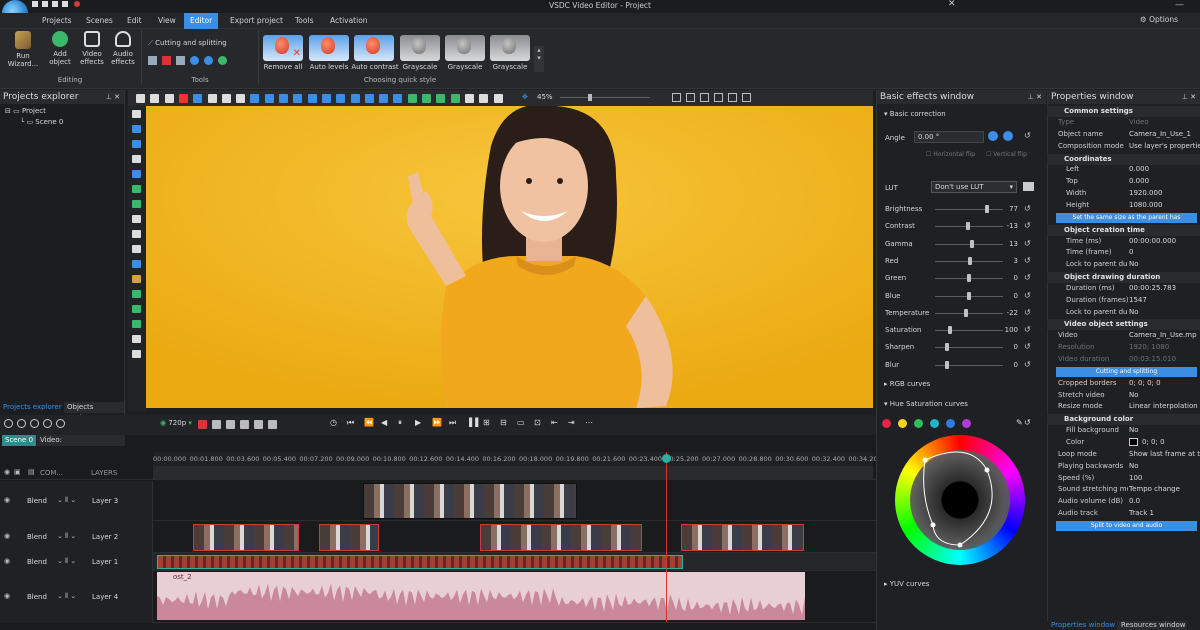 This screenshot has width=1200, height=630. What do you see at coordinates (123, 48) in the screenshot?
I see `audio-effects-button: Audio effects` at bounding box center [123, 48].